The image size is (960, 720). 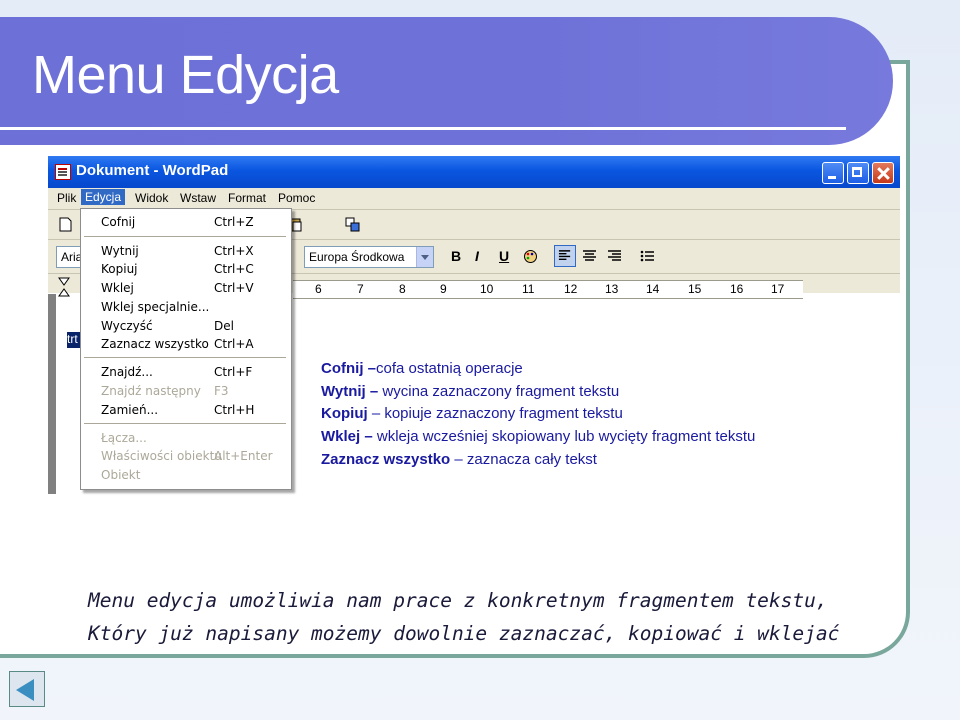 I want to click on new-document-icon, so click(x=65, y=224).